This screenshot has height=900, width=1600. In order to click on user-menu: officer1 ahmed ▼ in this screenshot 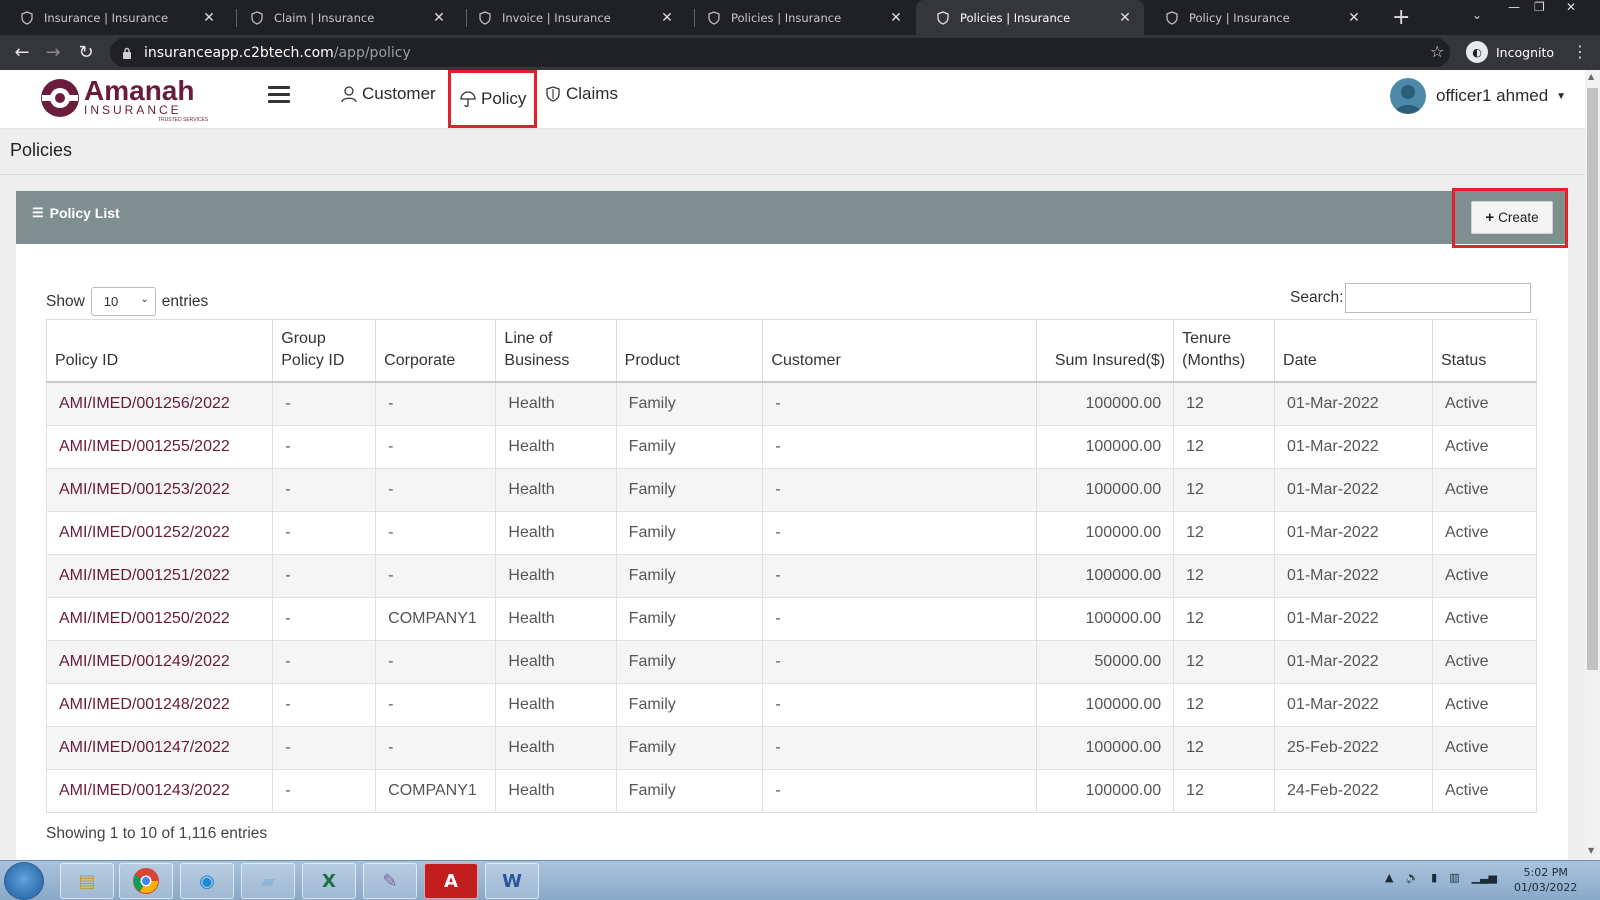, I will do `click(1478, 96)`.